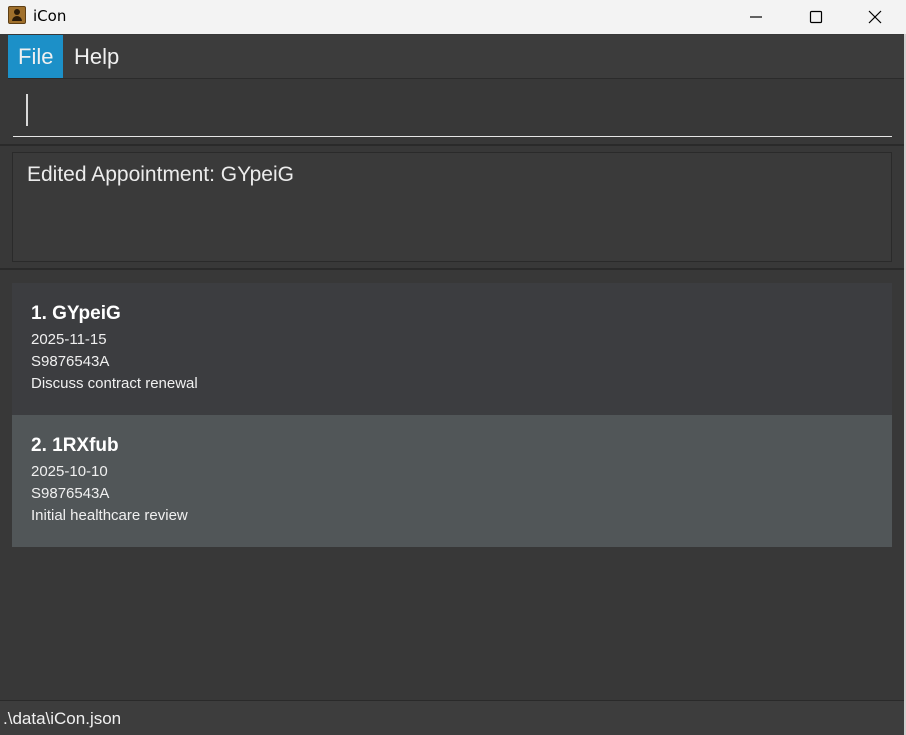 The height and width of the screenshot is (735, 906). What do you see at coordinates (76, 313) in the screenshot?
I see `appointment-title: 1. GYpeiG` at bounding box center [76, 313].